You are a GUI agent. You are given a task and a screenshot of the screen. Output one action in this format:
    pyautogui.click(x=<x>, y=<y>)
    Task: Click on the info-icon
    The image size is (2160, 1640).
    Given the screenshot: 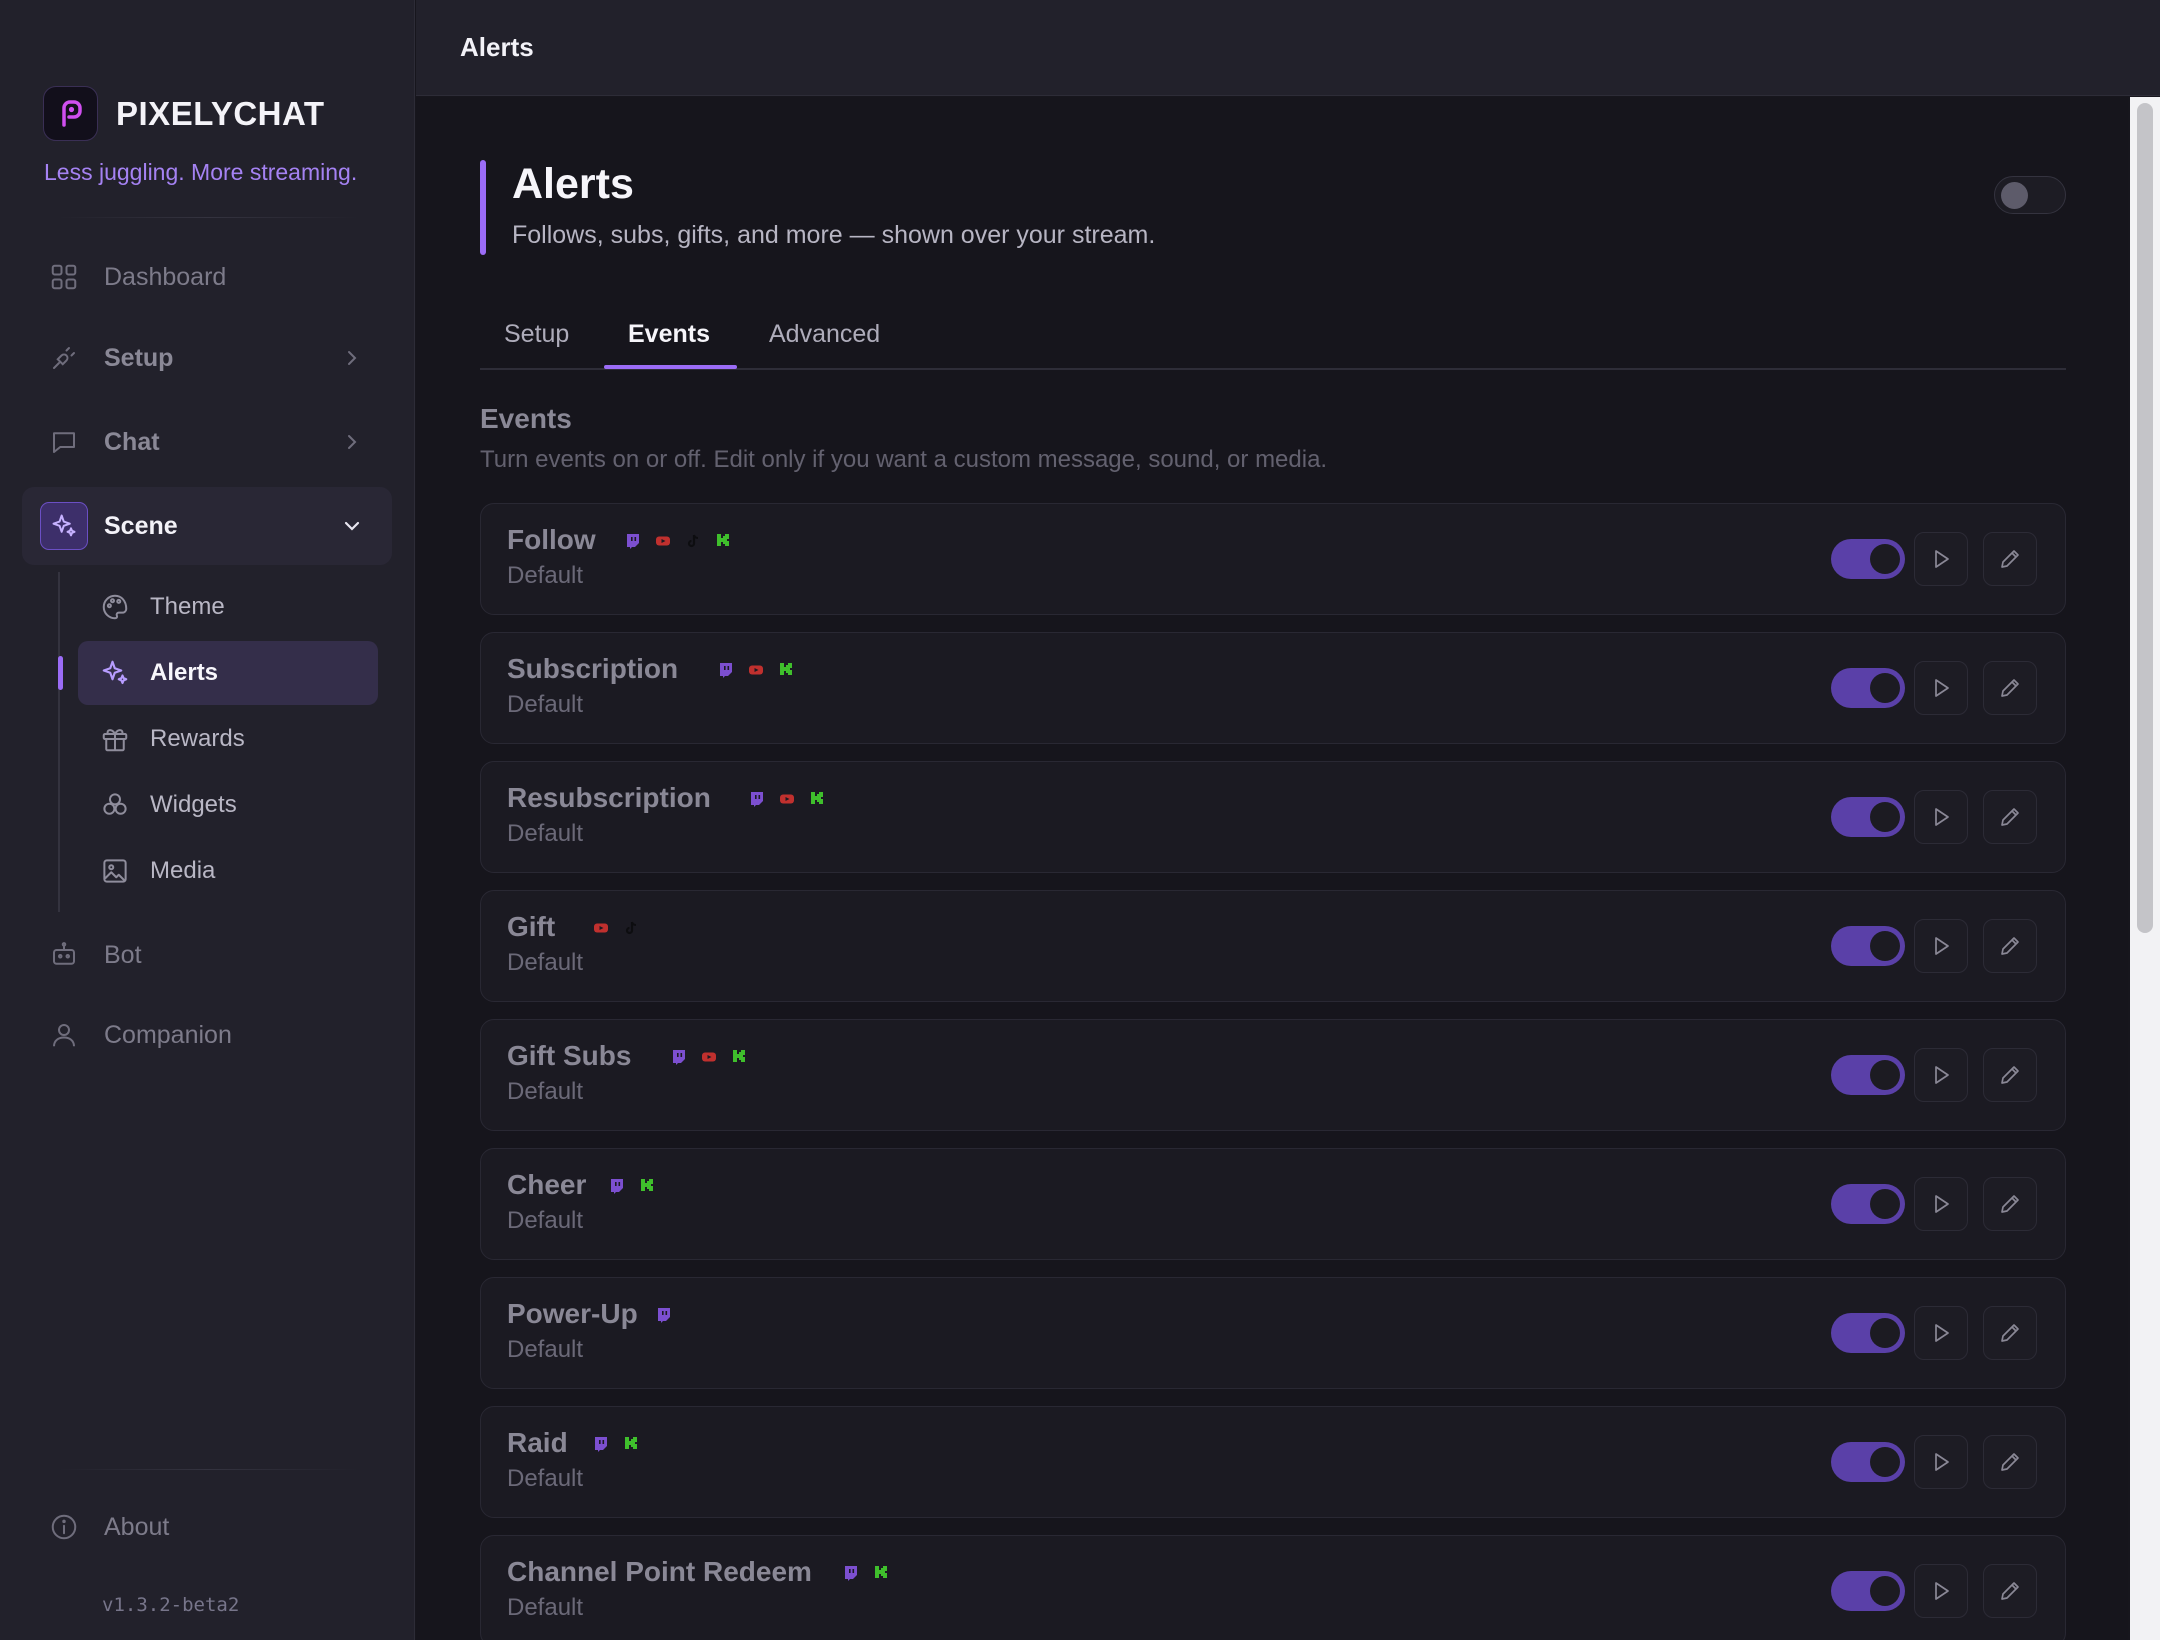 What is the action you would take?
    pyautogui.click(x=64, y=1527)
    